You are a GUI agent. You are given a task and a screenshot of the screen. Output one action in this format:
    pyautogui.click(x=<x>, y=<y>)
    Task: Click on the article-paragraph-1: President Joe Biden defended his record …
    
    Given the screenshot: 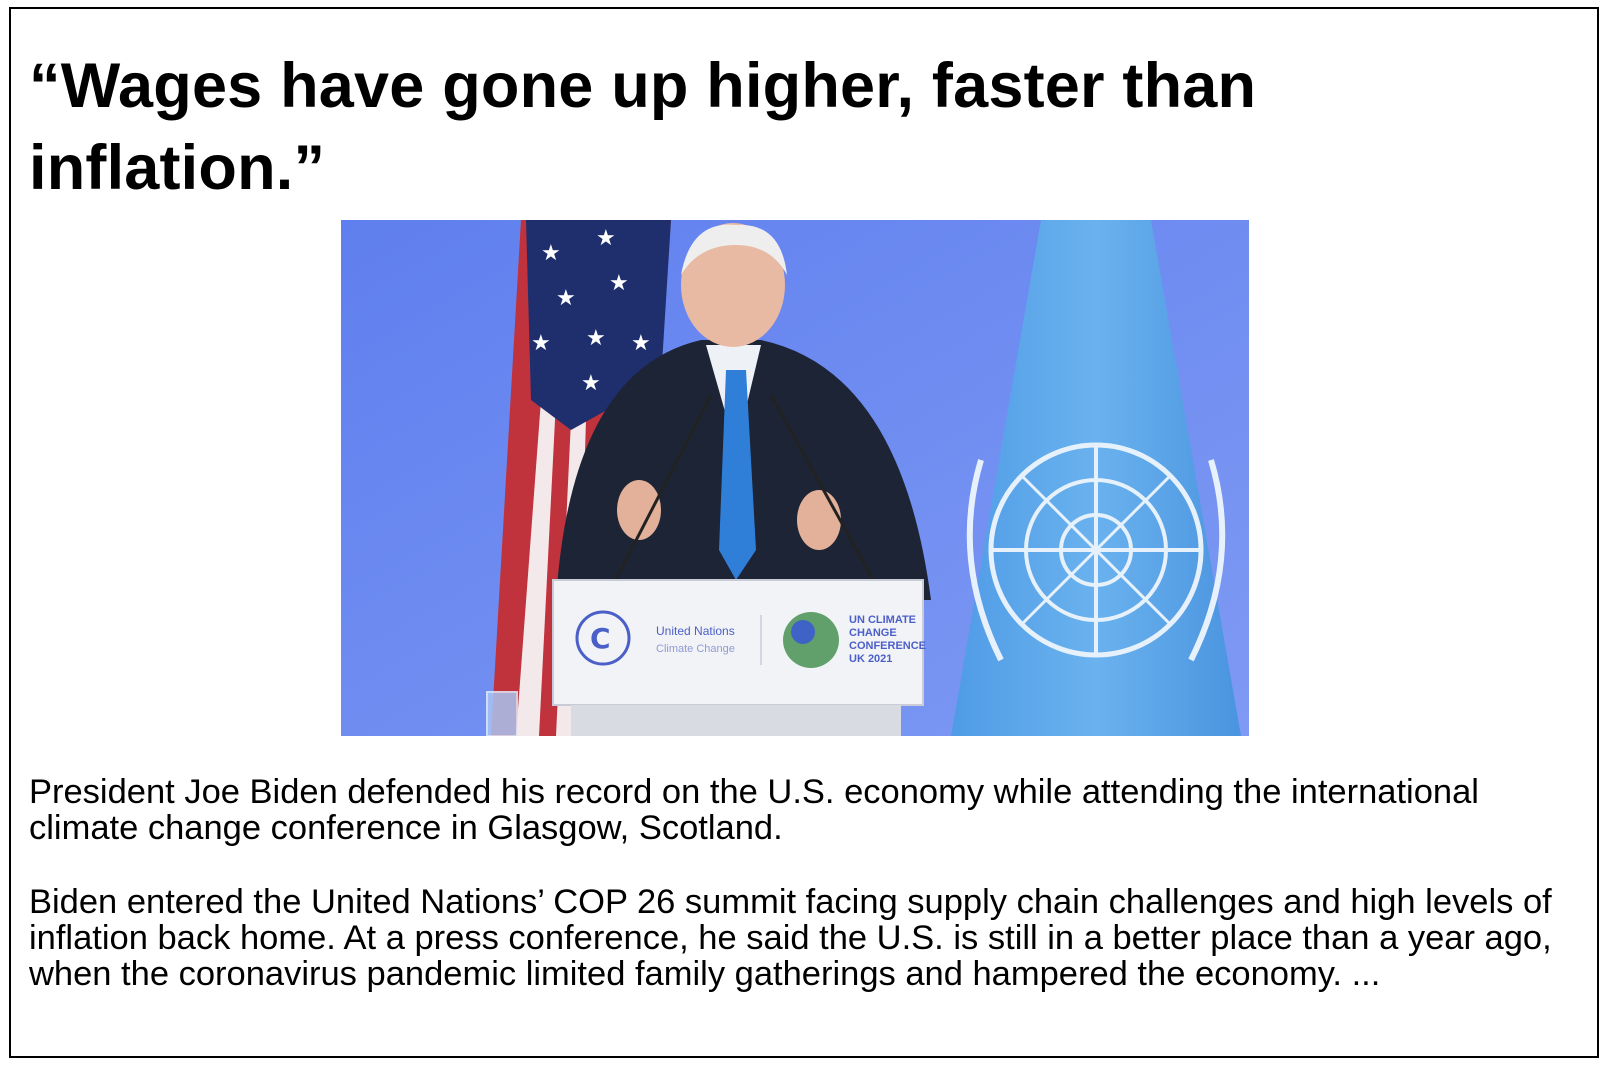 What is the action you would take?
    pyautogui.click(x=754, y=810)
    